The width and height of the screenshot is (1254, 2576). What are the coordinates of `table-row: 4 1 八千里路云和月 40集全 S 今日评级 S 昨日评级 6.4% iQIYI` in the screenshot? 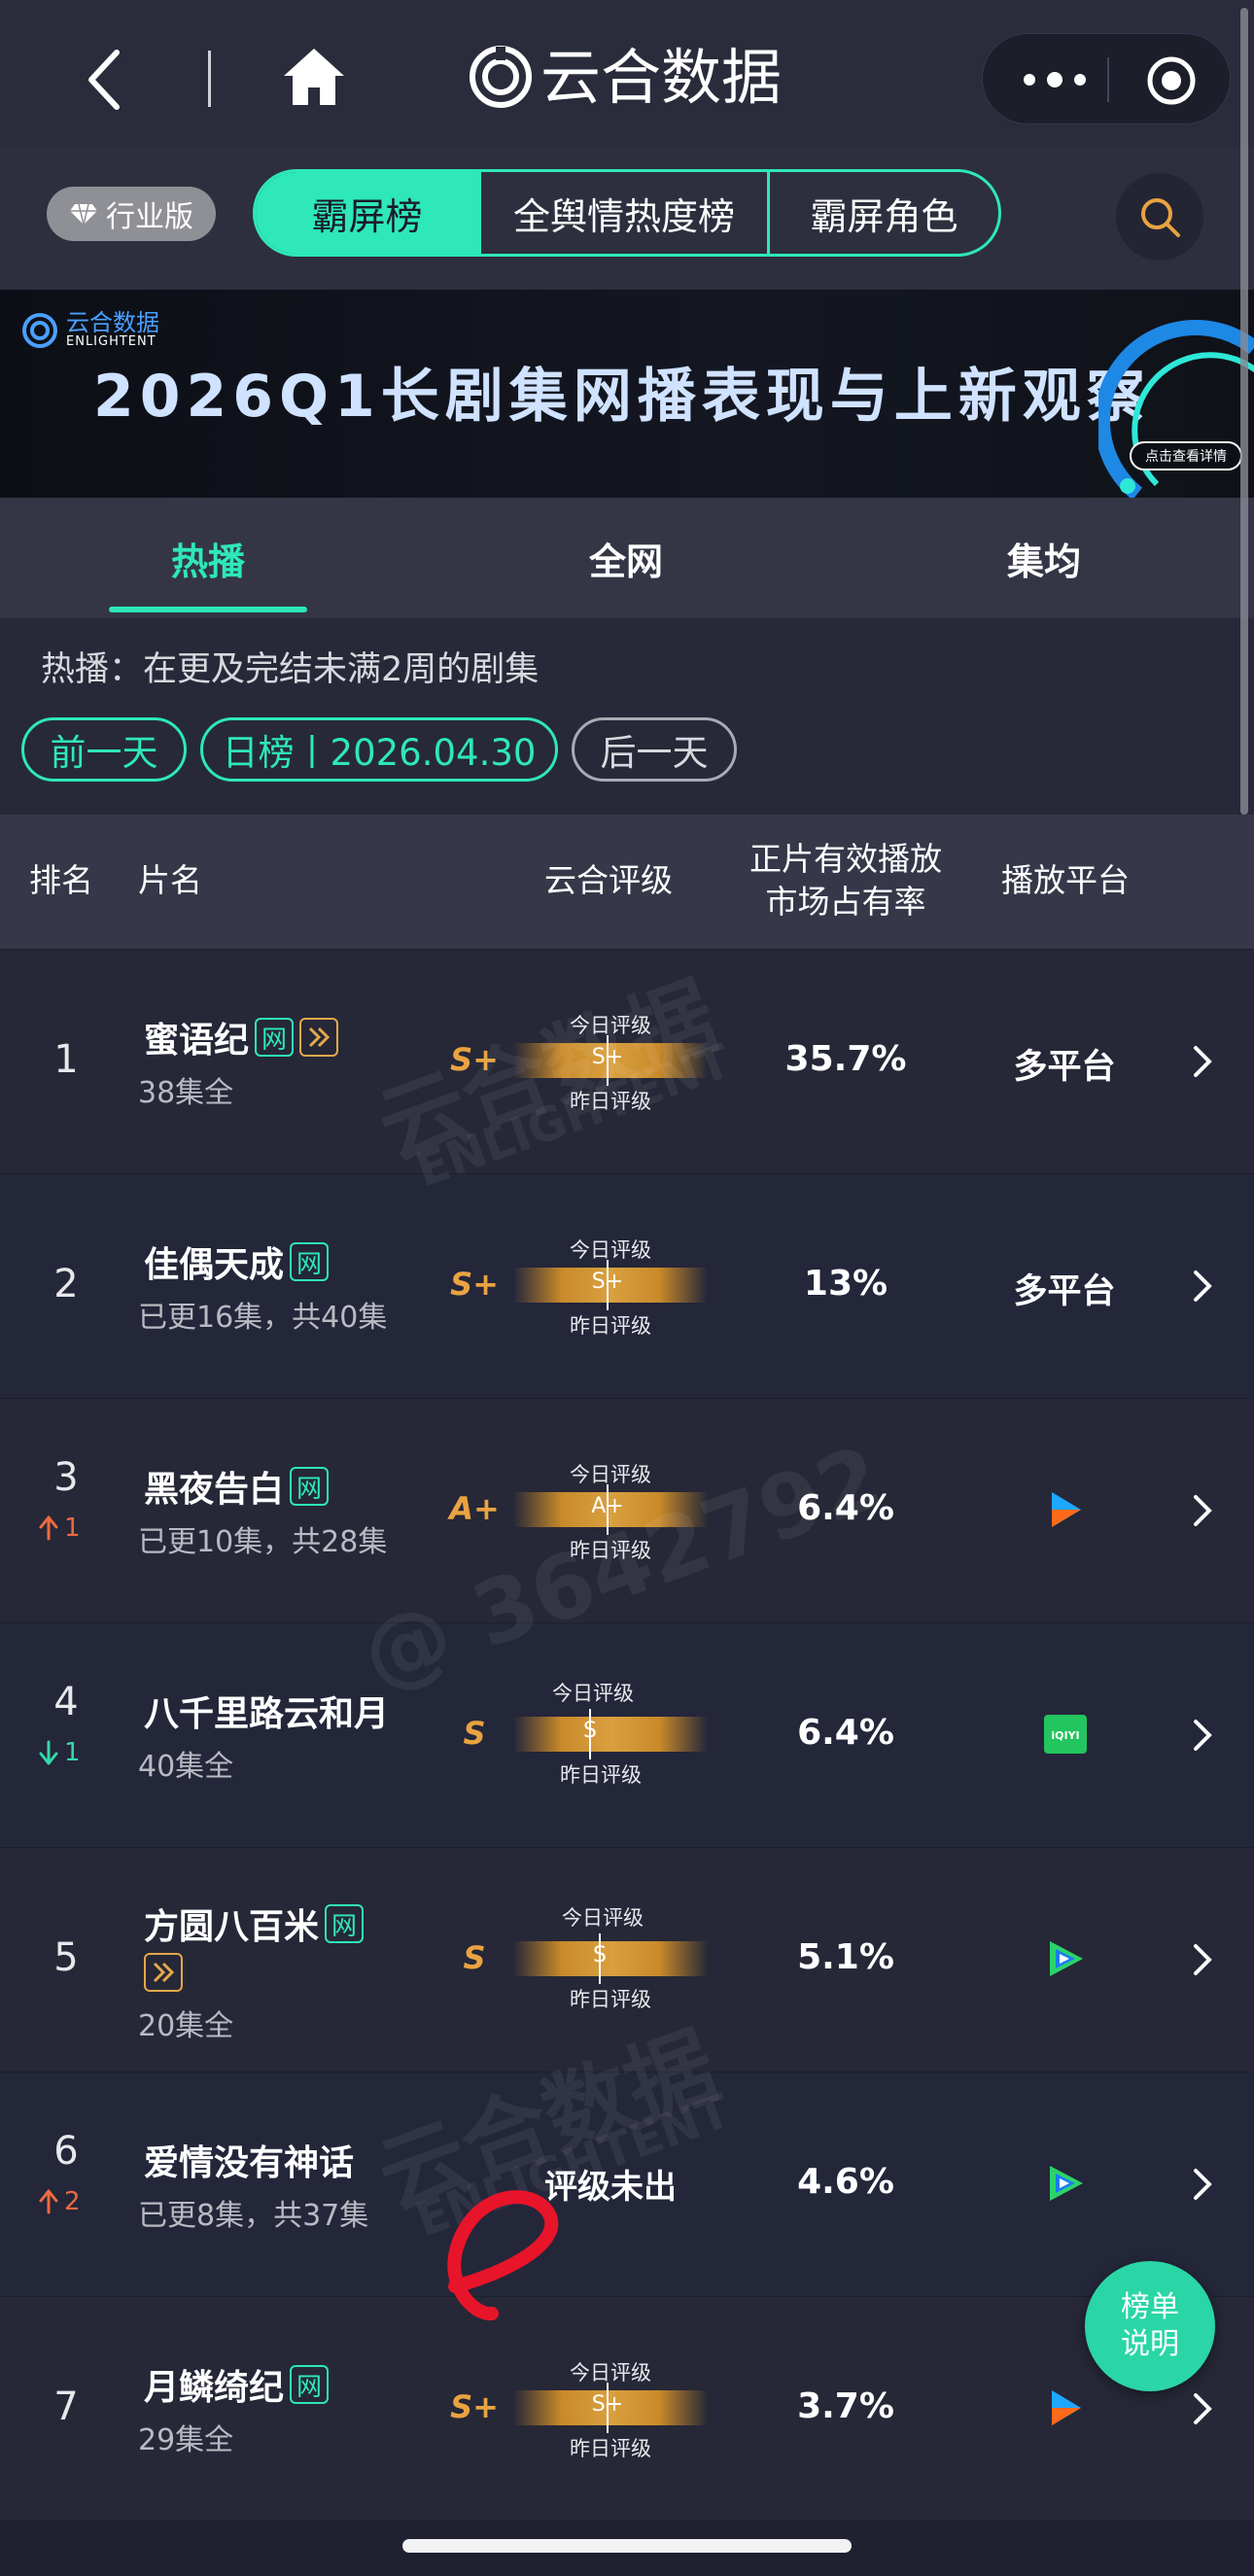 It's located at (627, 1734).